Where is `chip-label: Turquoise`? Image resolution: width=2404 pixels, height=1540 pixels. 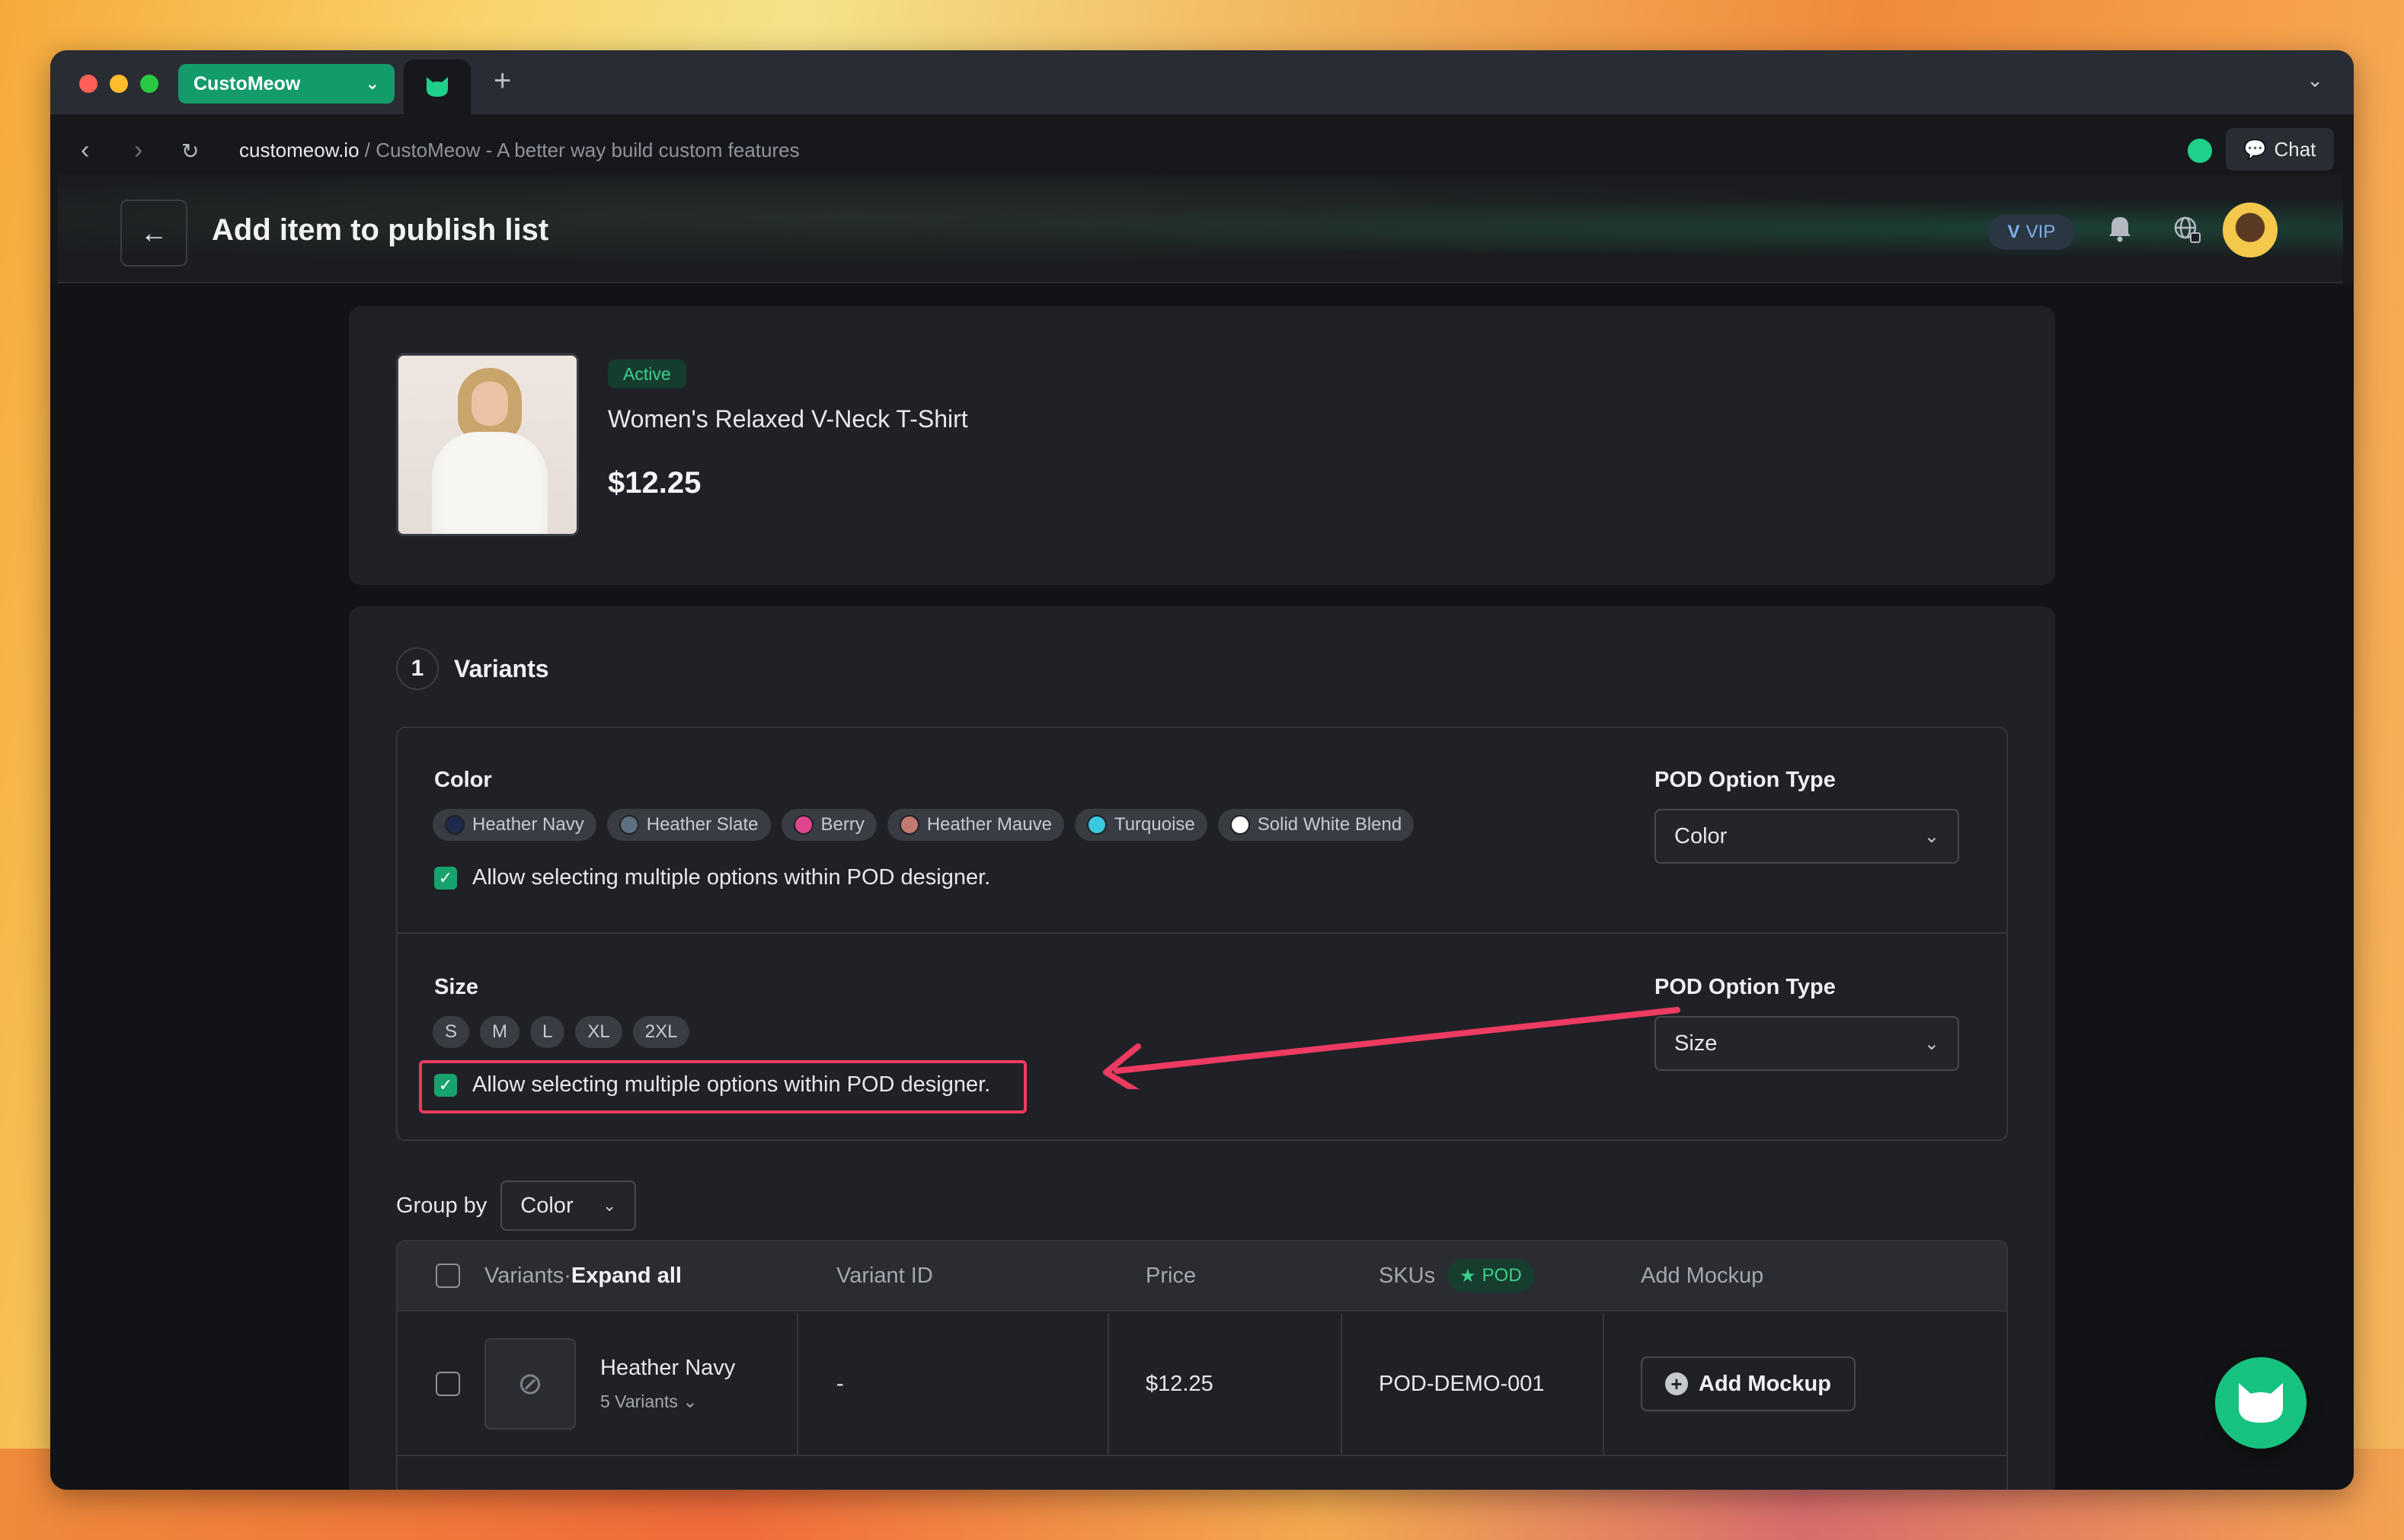
chip-label: Turquoise is located at coordinates (1154, 824).